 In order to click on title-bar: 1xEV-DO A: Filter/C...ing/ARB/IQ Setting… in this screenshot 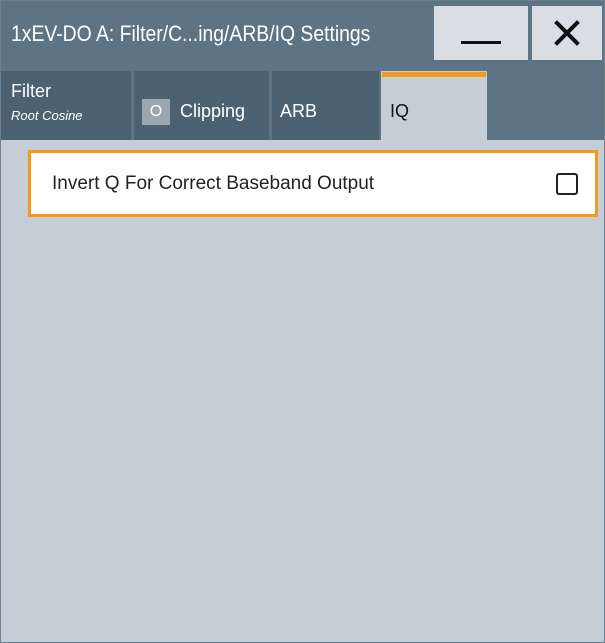, I will do `click(302, 34)`.